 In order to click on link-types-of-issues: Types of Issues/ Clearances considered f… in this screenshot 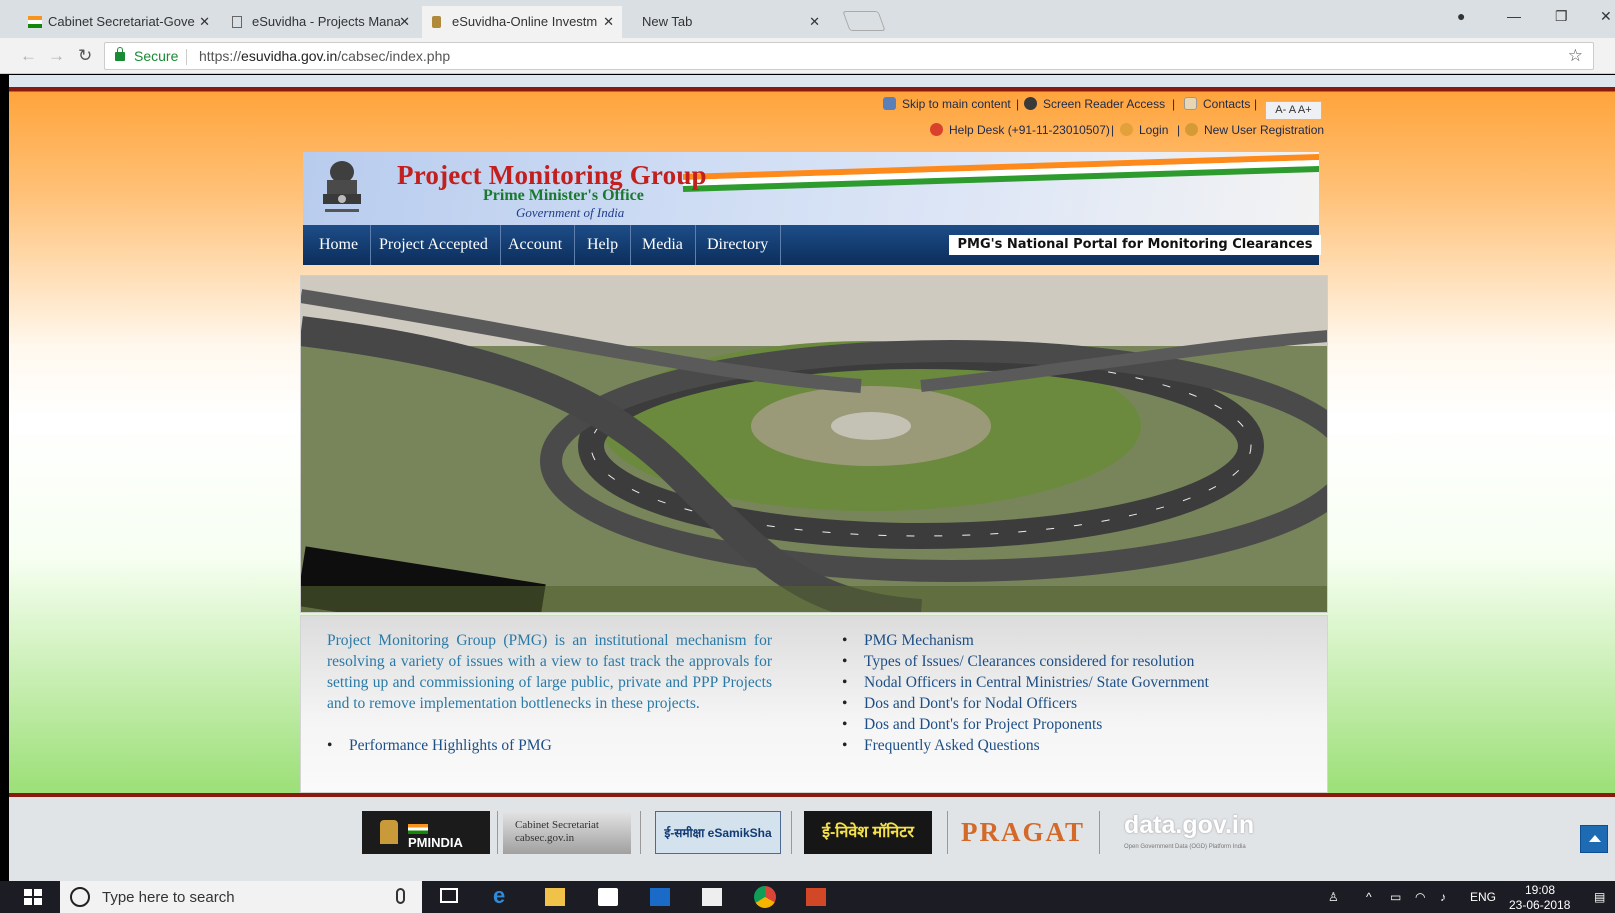, I will do `click(1025, 661)`.